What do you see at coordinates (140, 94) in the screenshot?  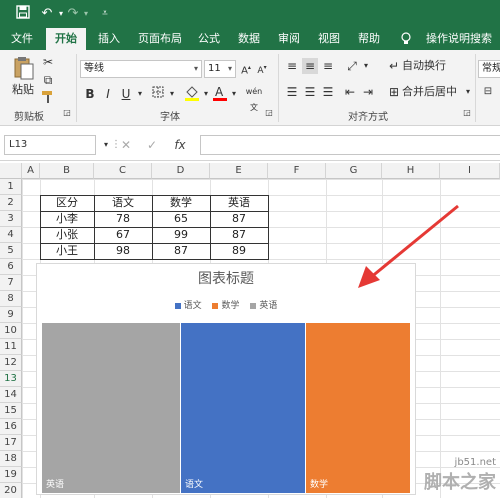 I see `underline-dropdown-icon: ▾` at bounding box center [140, 94].